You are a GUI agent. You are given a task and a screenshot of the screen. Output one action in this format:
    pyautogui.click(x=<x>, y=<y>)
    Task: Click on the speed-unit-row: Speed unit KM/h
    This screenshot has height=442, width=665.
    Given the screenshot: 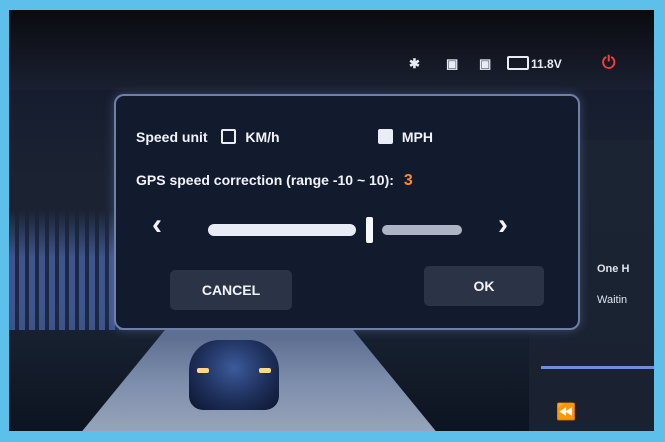 What is the action you would take?
    pyautogui.click(x=208, y=137)
    